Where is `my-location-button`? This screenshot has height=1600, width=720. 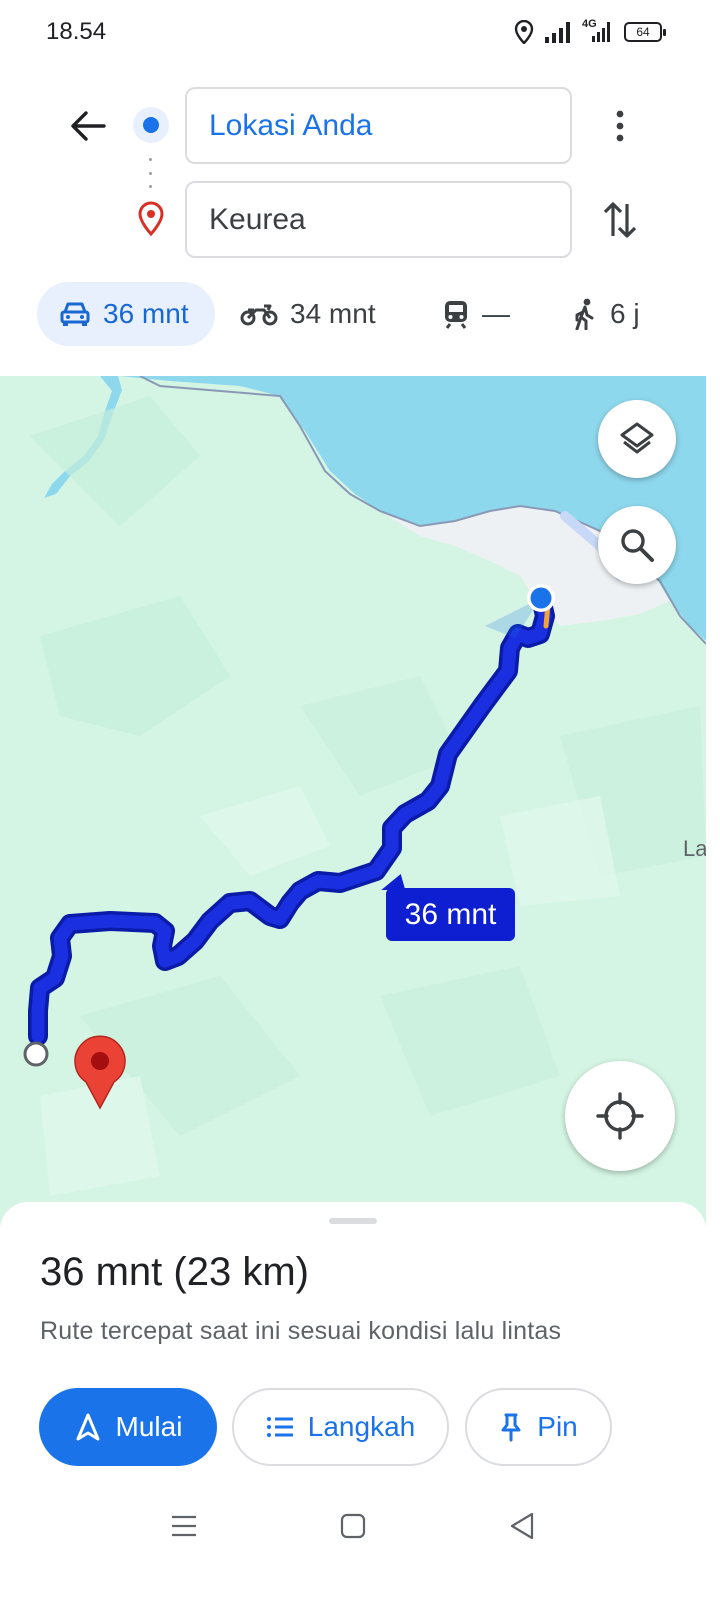 my-location-button is located at coordinates (620, 1116).